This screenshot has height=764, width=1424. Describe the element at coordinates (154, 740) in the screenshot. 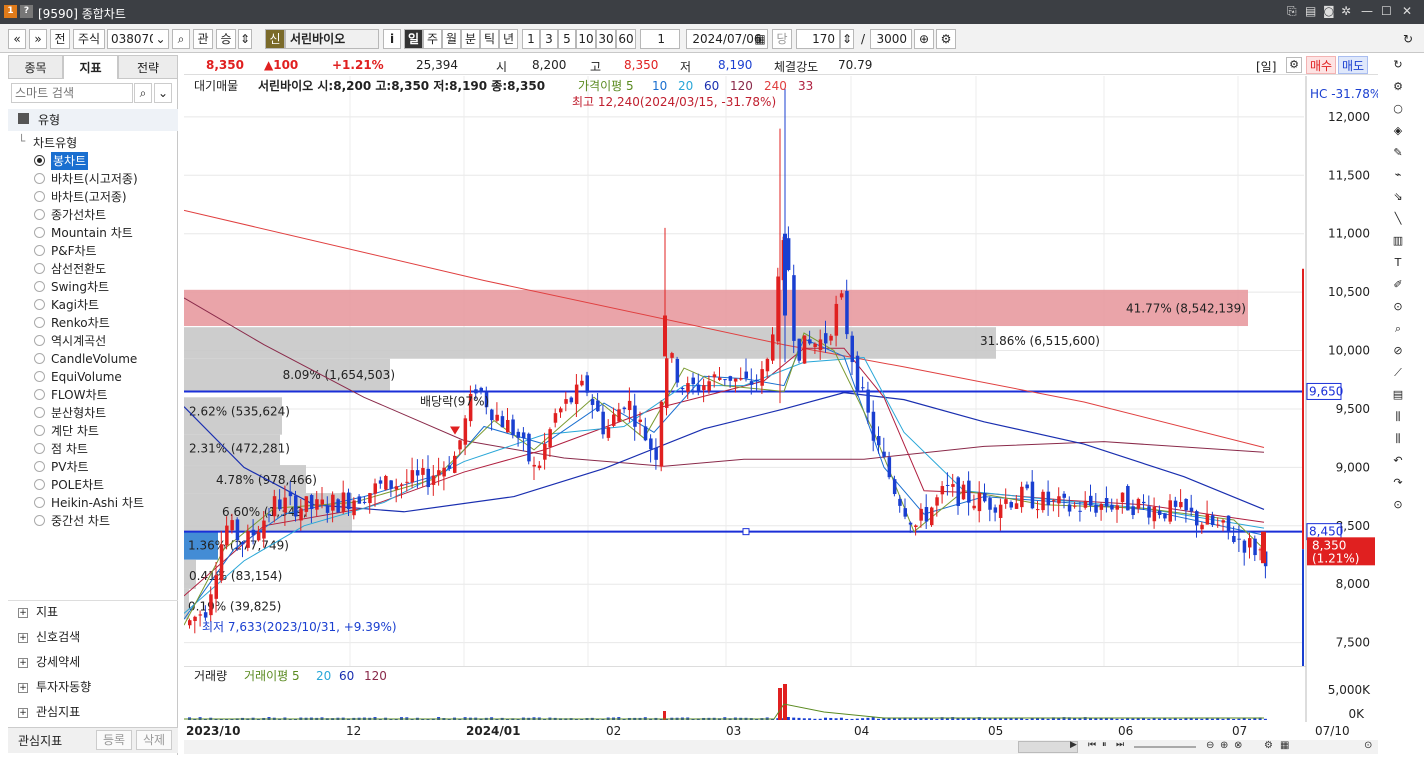

I see `delete-button: 삭제` at that location.